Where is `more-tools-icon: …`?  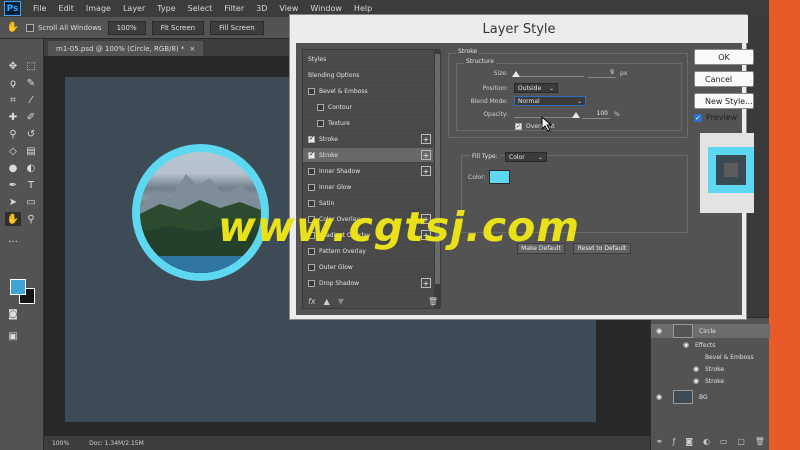
more-tools-icon: … is located at coordinates (13, 239).